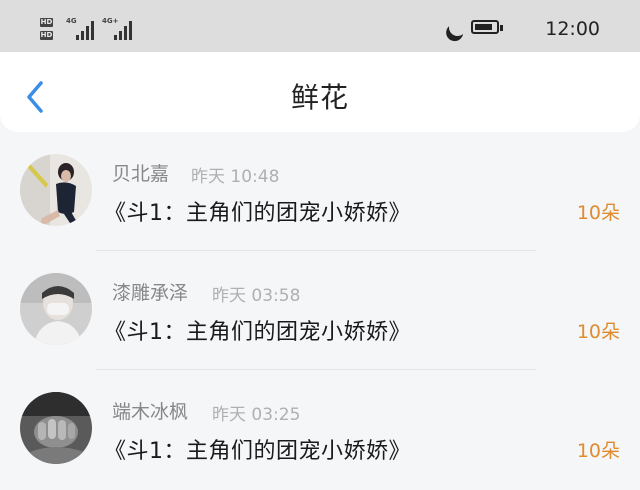  What do you see at coordinates (256, 296) in the screenshot?
I see `gift-time: 昨天 03:58` at bounding box center [256, 296].